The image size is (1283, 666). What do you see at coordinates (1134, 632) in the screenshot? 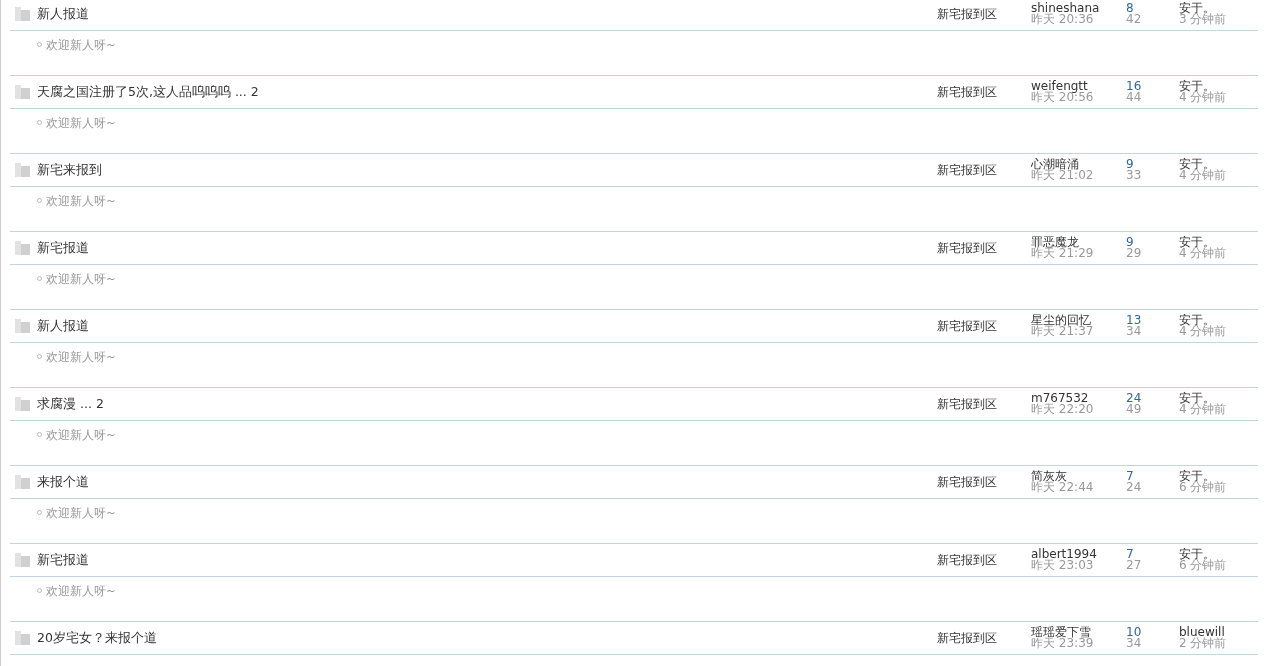
I see `reply-count: 10` at bounding box center [1134, 632].